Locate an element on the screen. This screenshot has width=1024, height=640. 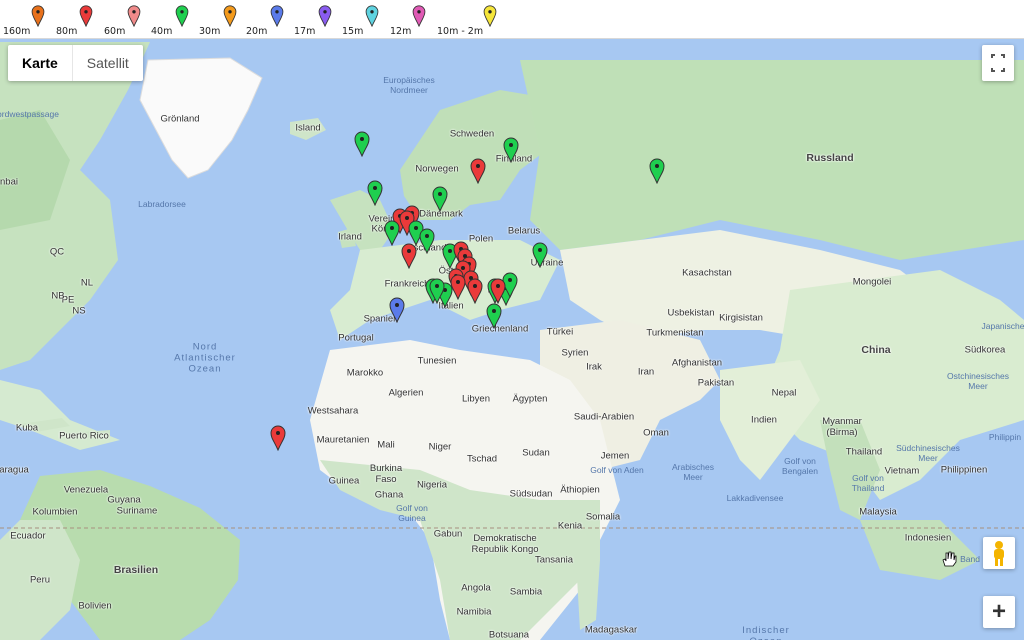
map-type-control: Karte Satellit is located at coordinates (75, 63).